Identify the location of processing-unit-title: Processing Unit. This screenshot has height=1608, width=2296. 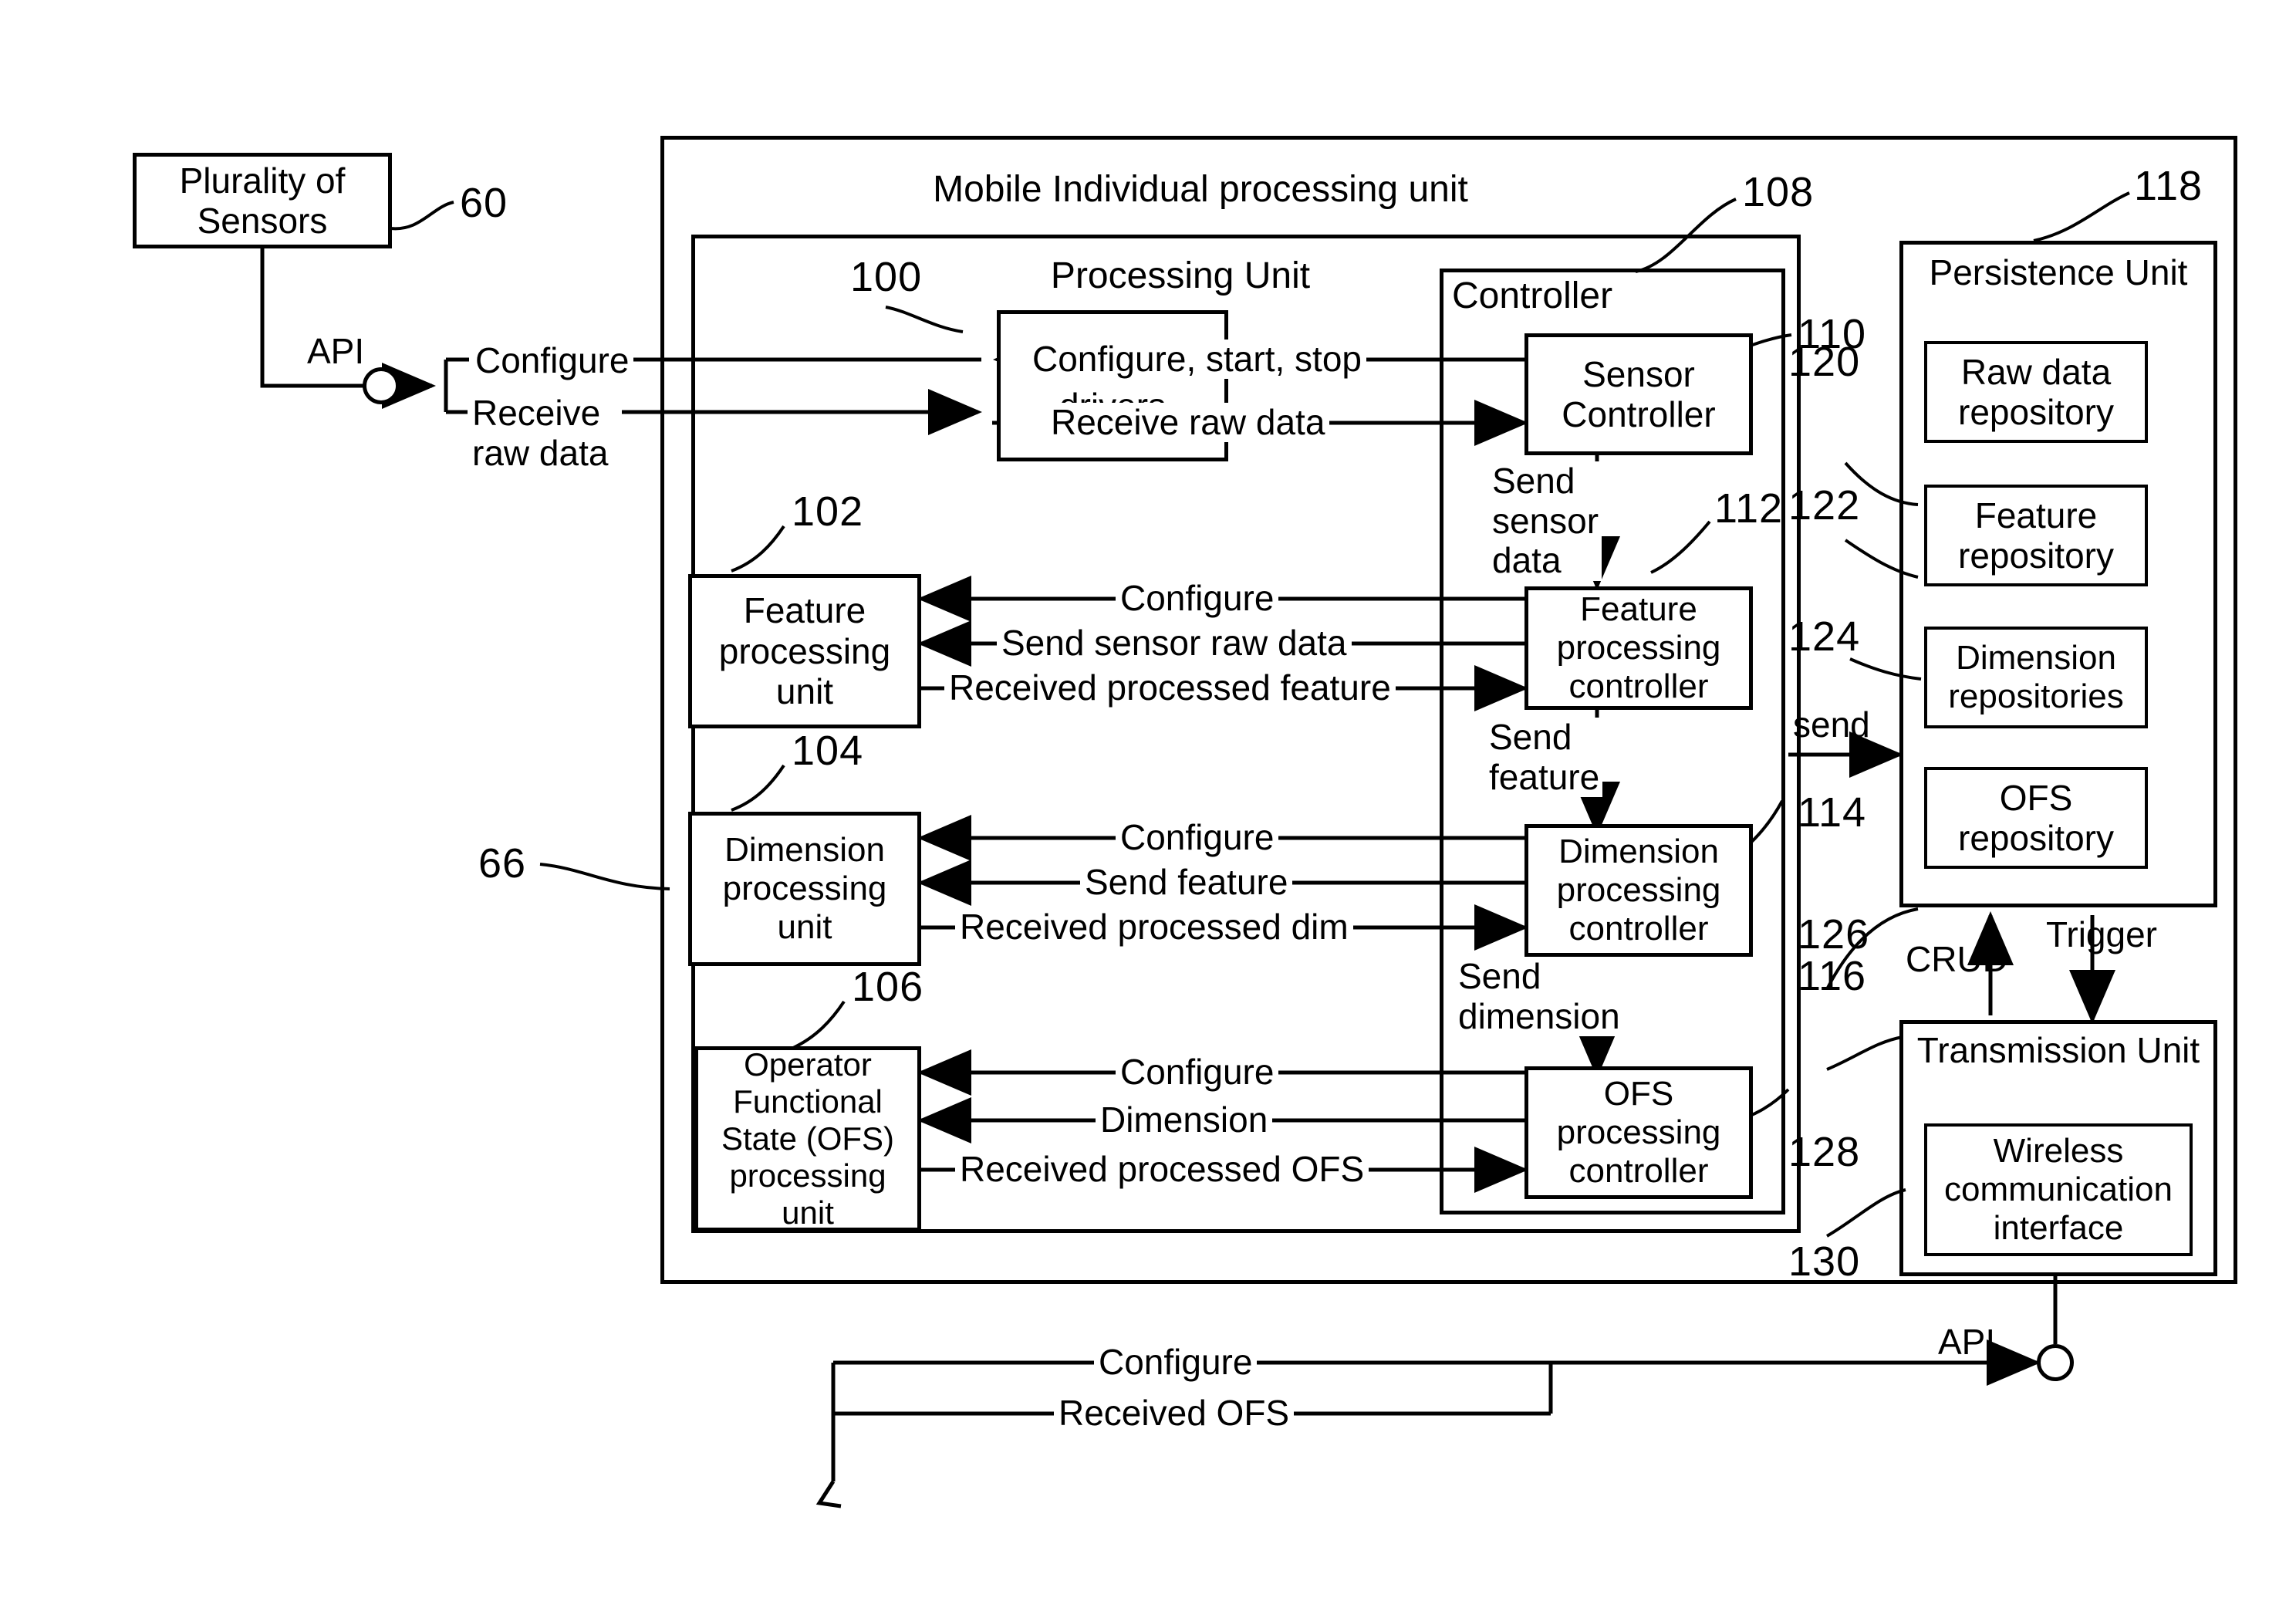
(1180, 275).